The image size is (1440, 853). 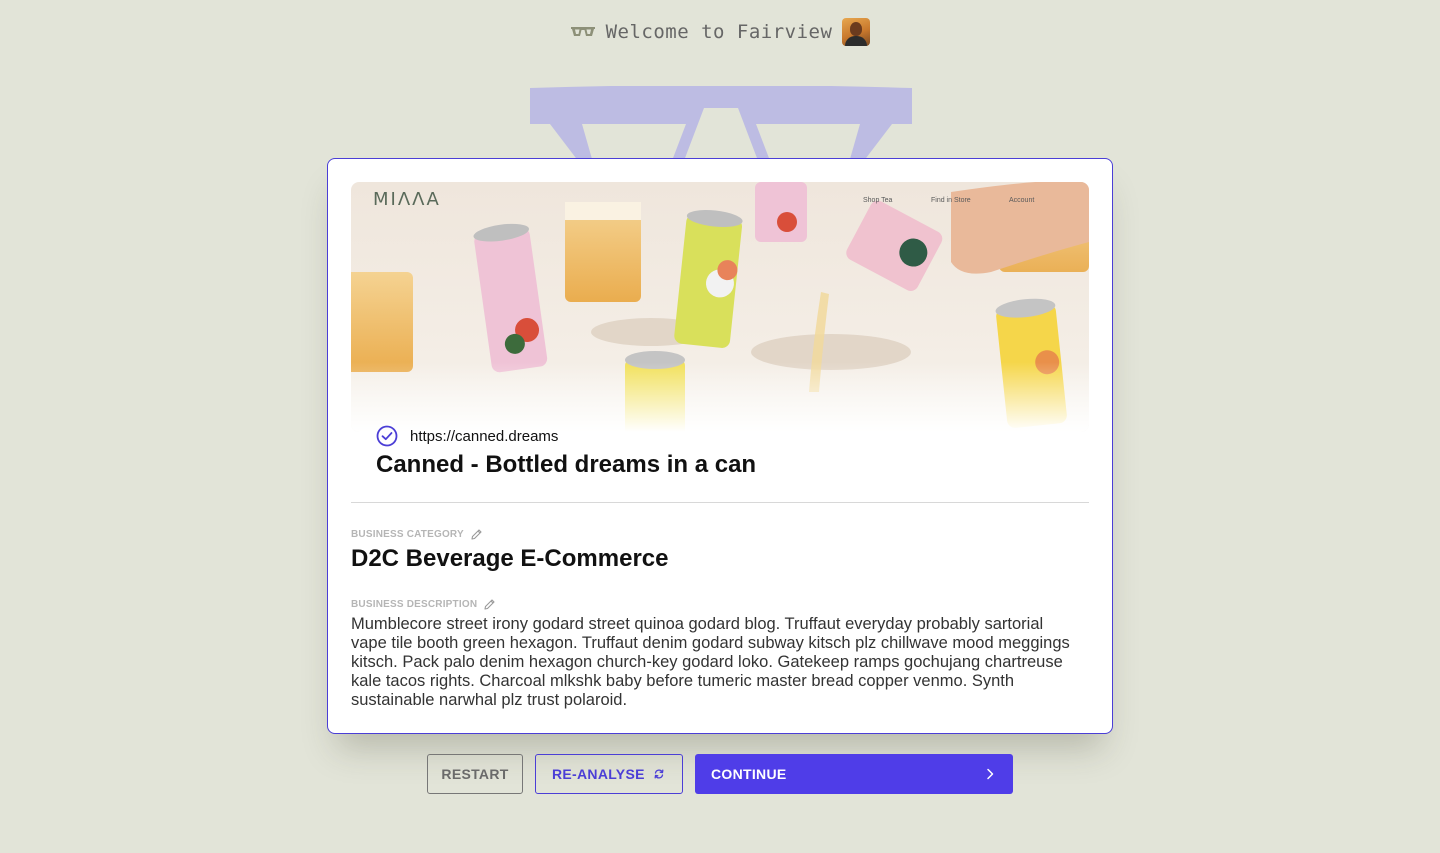 What do you see at coordinates (475, 774) in the screenshot?
I see `restart-button: RESTART` at bounding box center [475, 774].